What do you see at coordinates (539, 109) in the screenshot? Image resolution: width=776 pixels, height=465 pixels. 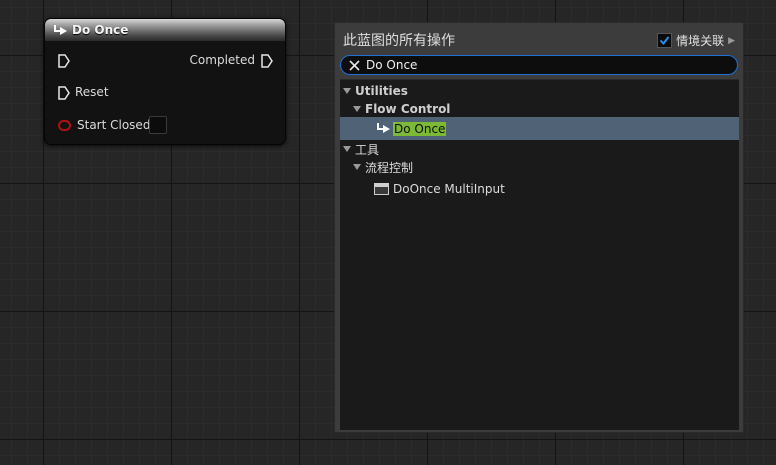 I see `category-flow-control: Flow Control` at bounding box center [539, 109].